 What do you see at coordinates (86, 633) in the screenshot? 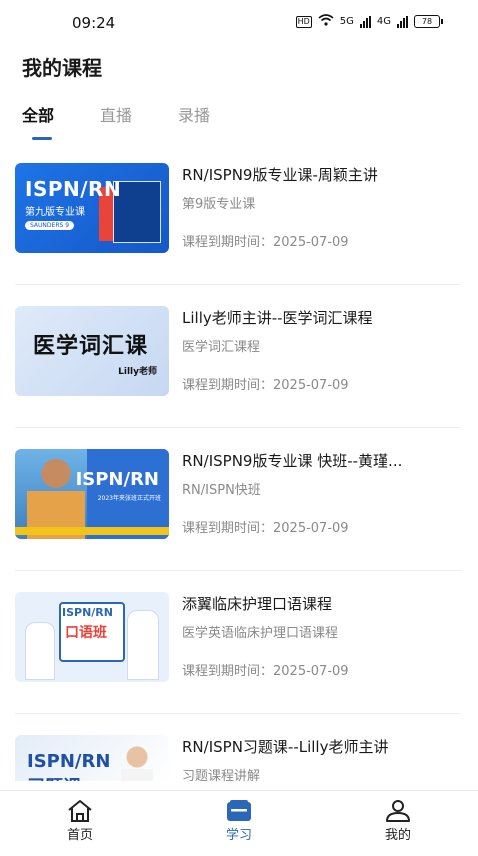
I see `thumb-caption: 口语班` at bounding box center [86, 633].